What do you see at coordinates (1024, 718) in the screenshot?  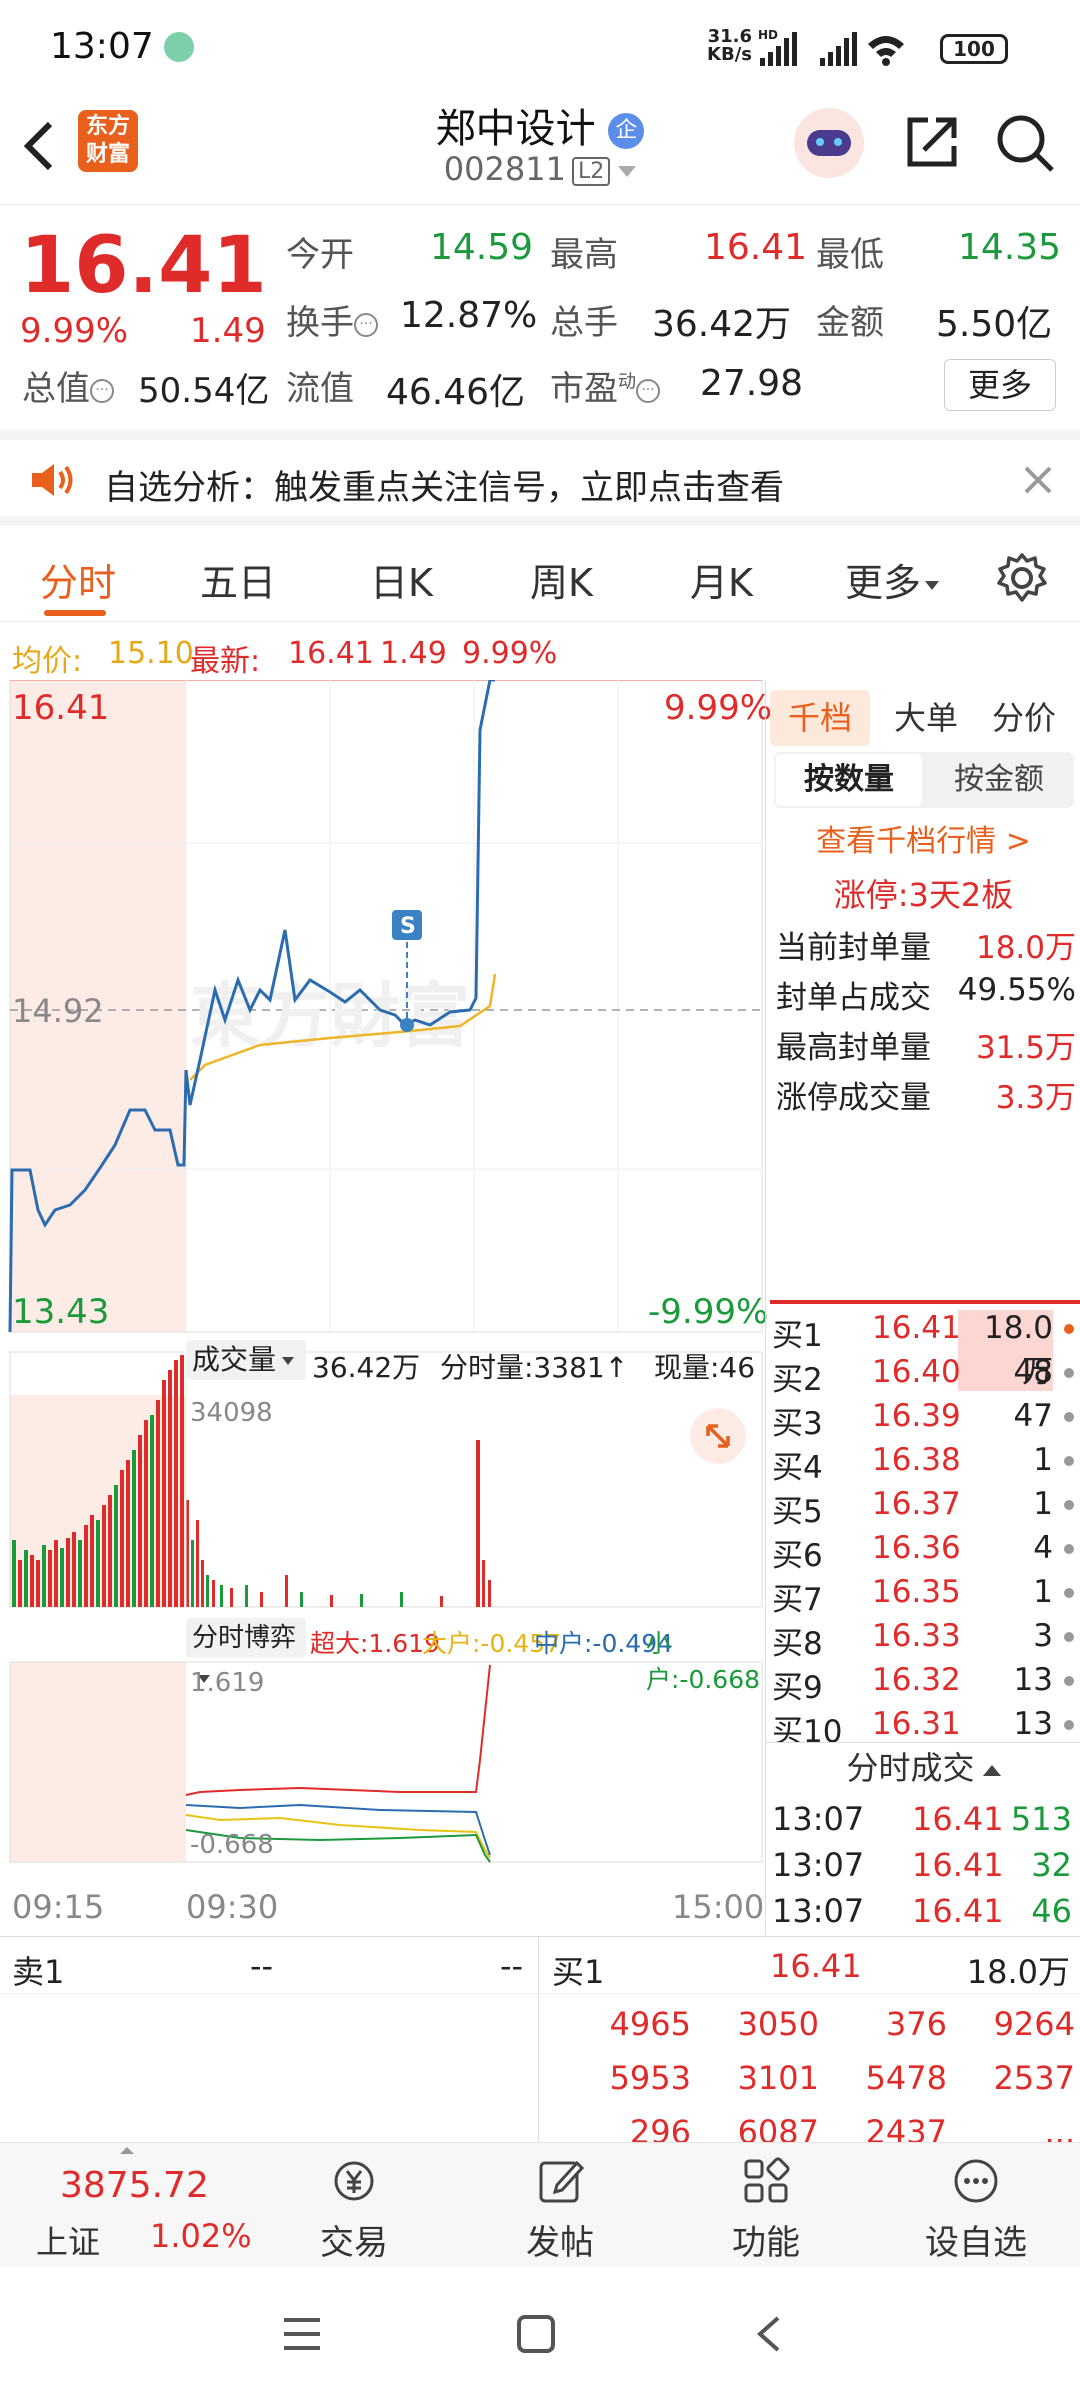 I see `side-tab-price: 分价` at bounding box center [1024, 718].